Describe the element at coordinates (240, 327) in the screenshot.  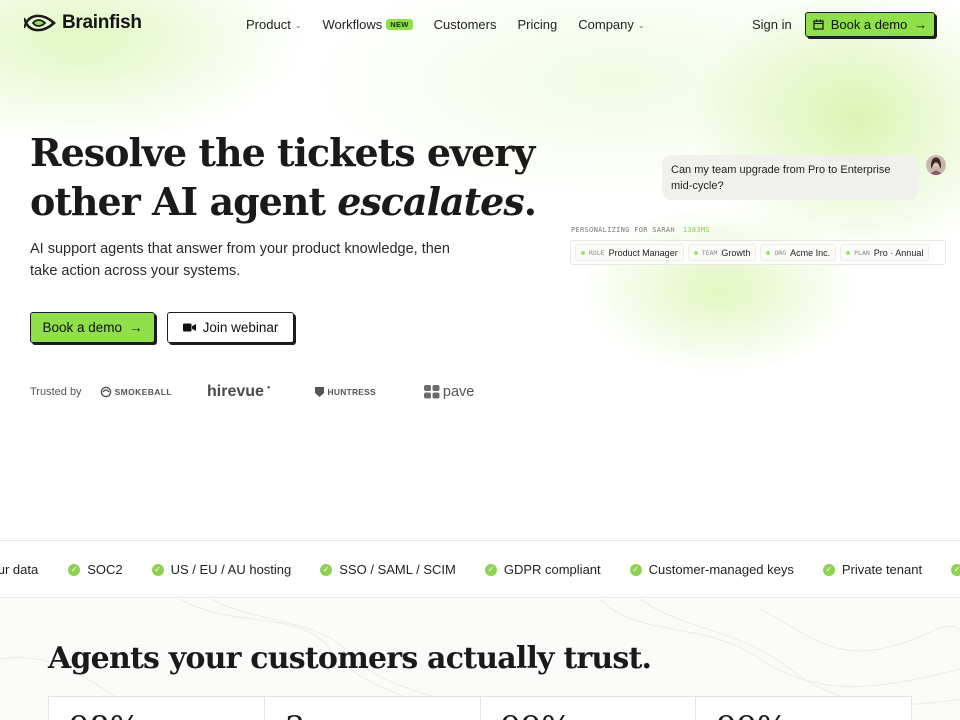
I see `join-webinar-label: Join webinar` at that location.